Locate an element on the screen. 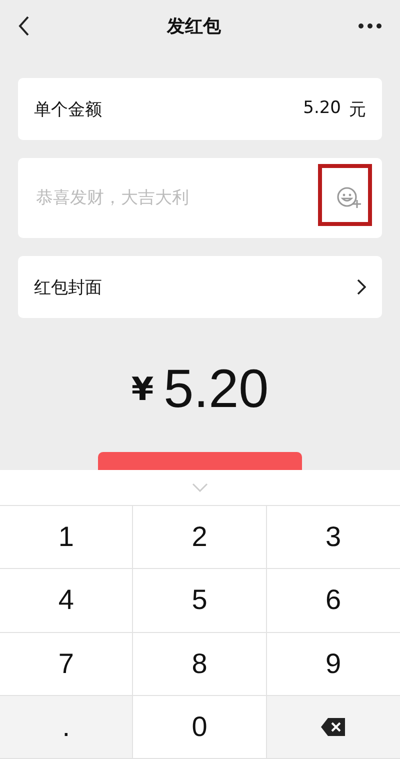  field-label: 单个金额 is located at coordinates (68, 109).